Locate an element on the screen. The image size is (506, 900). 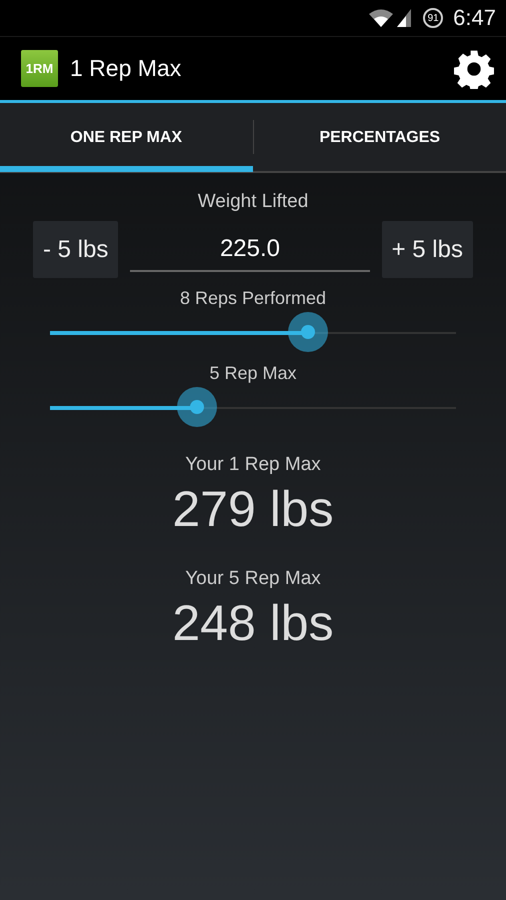
slider-label: 5 Rep Max is located at coordinates (253, 373).